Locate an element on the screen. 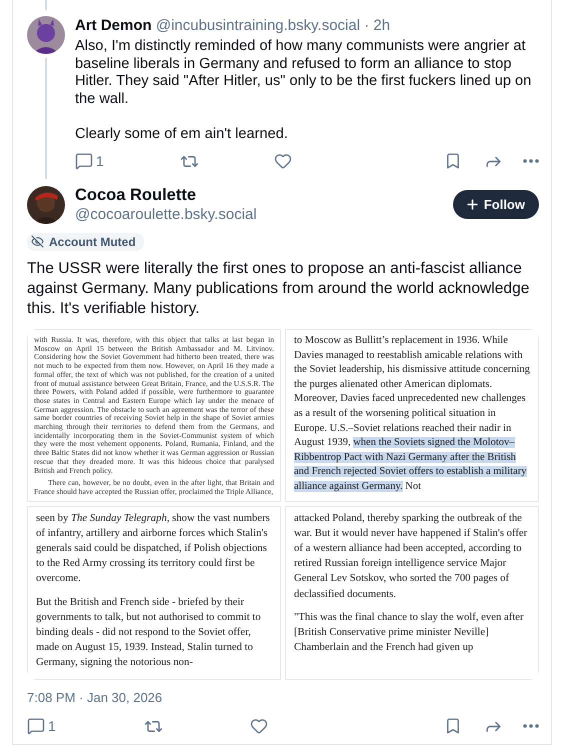  document-text: "This was the final chance to slay the wolf, even after [British Conservative prime minister Neville] Chamberlain and the French had given up is located at coordinates (409, 633).